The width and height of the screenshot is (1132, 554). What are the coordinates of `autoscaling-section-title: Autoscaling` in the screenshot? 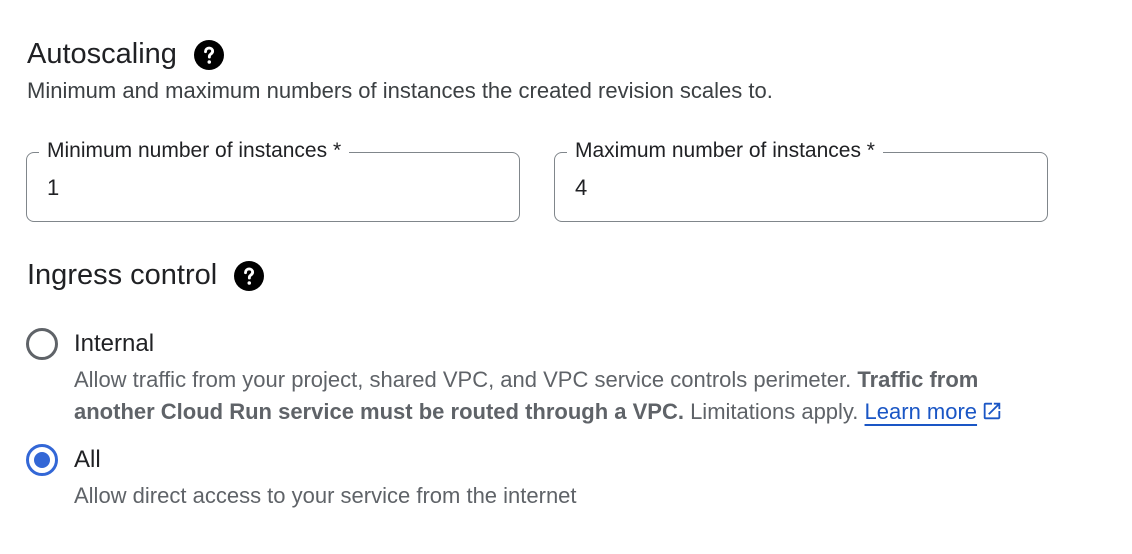 It's located at (125, 54).